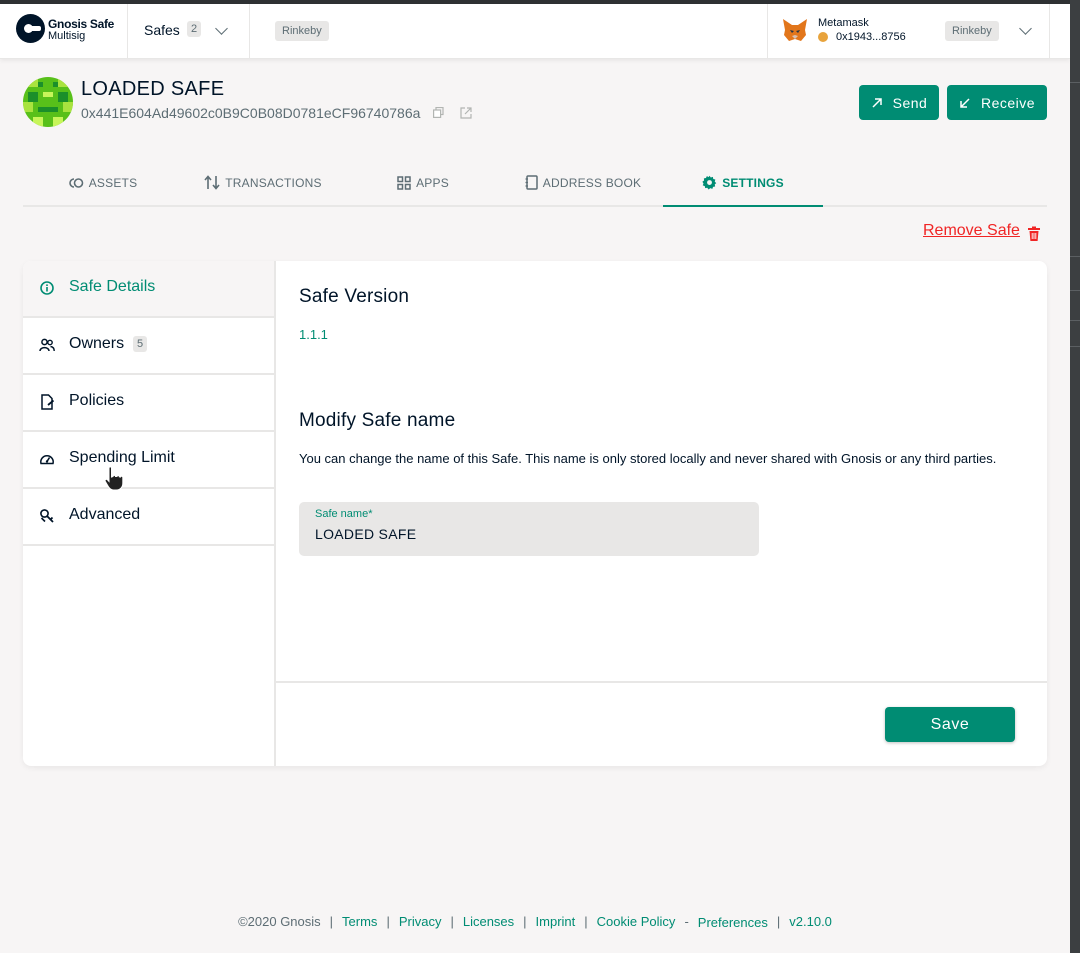 The width and height of the screenshot is (1080, 953). Describe the element at coordinates (795, 30) in the screenshot. I see `metamask-fox-icon` at that location.